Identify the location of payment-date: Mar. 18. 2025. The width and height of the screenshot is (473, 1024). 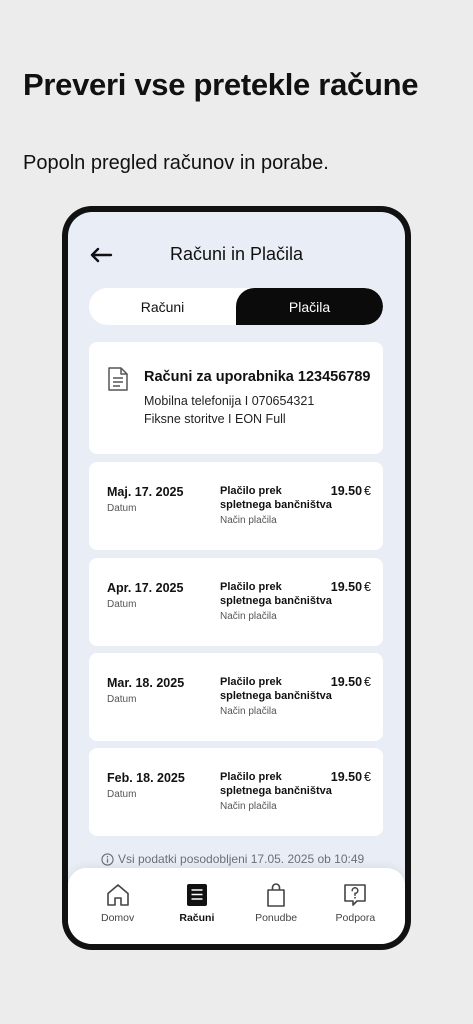
(146, 683).